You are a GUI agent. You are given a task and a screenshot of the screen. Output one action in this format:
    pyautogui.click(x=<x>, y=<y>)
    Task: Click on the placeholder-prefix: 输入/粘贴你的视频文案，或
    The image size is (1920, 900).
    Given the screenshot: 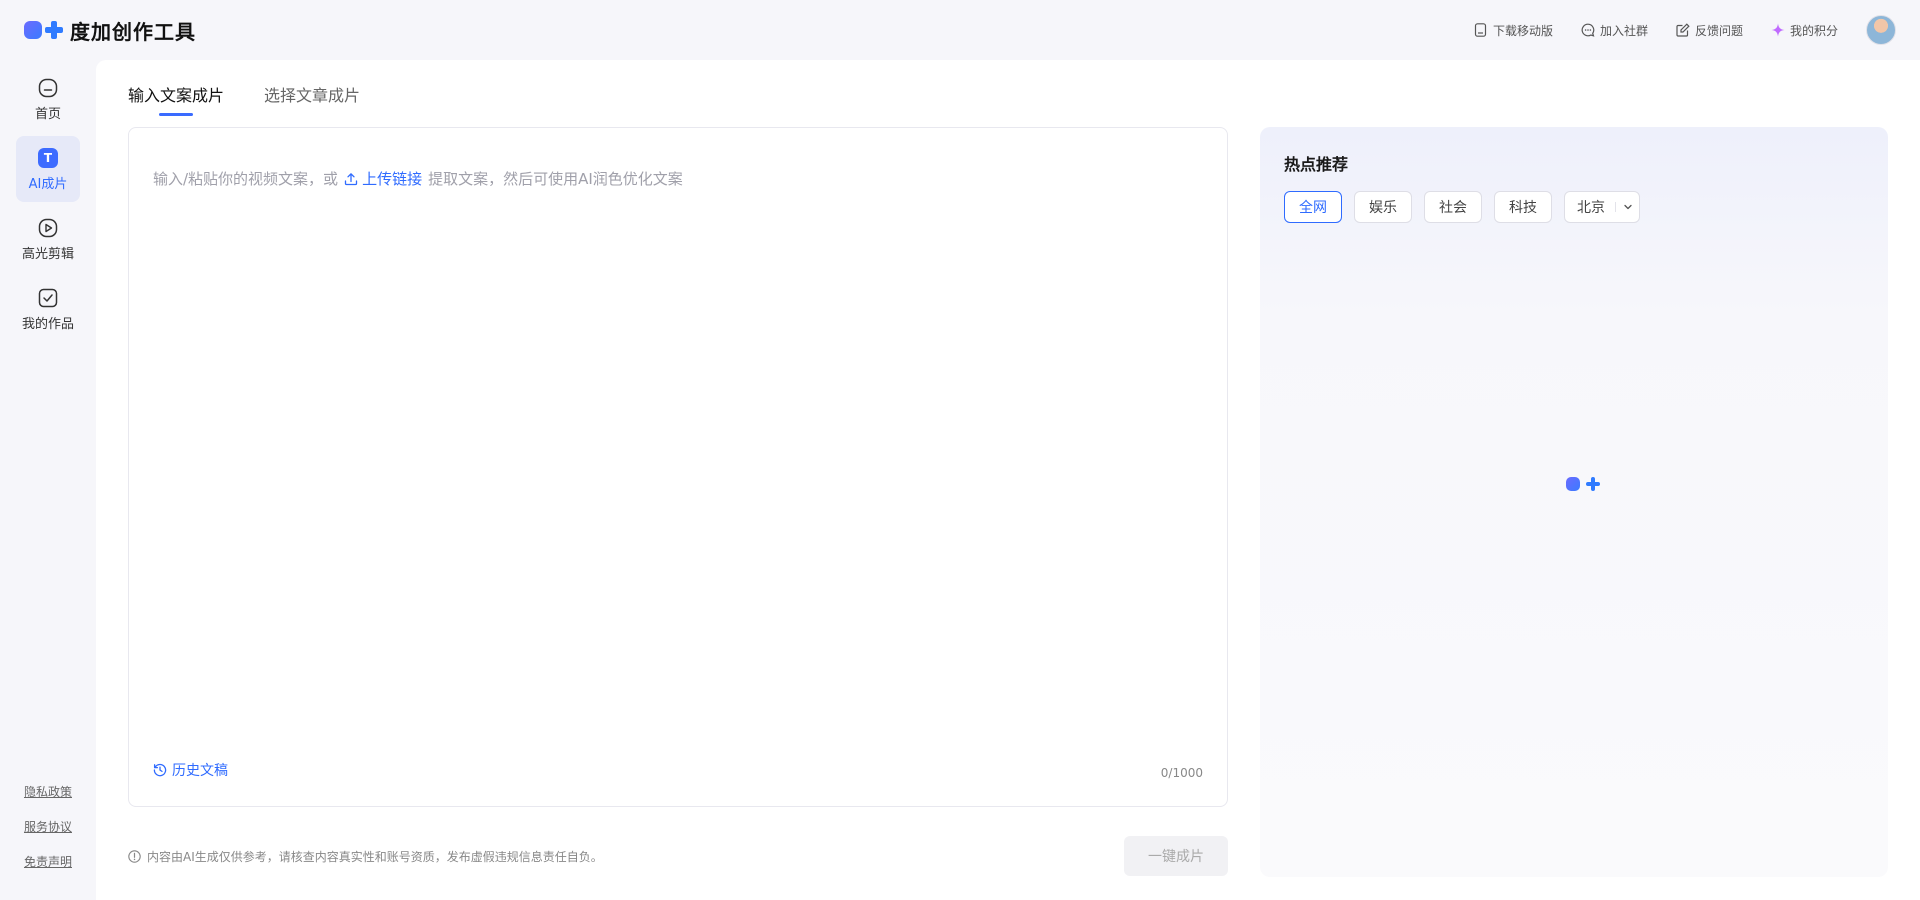 What is the action you would take?
    pyautogui.click(x=246, y=179)
    